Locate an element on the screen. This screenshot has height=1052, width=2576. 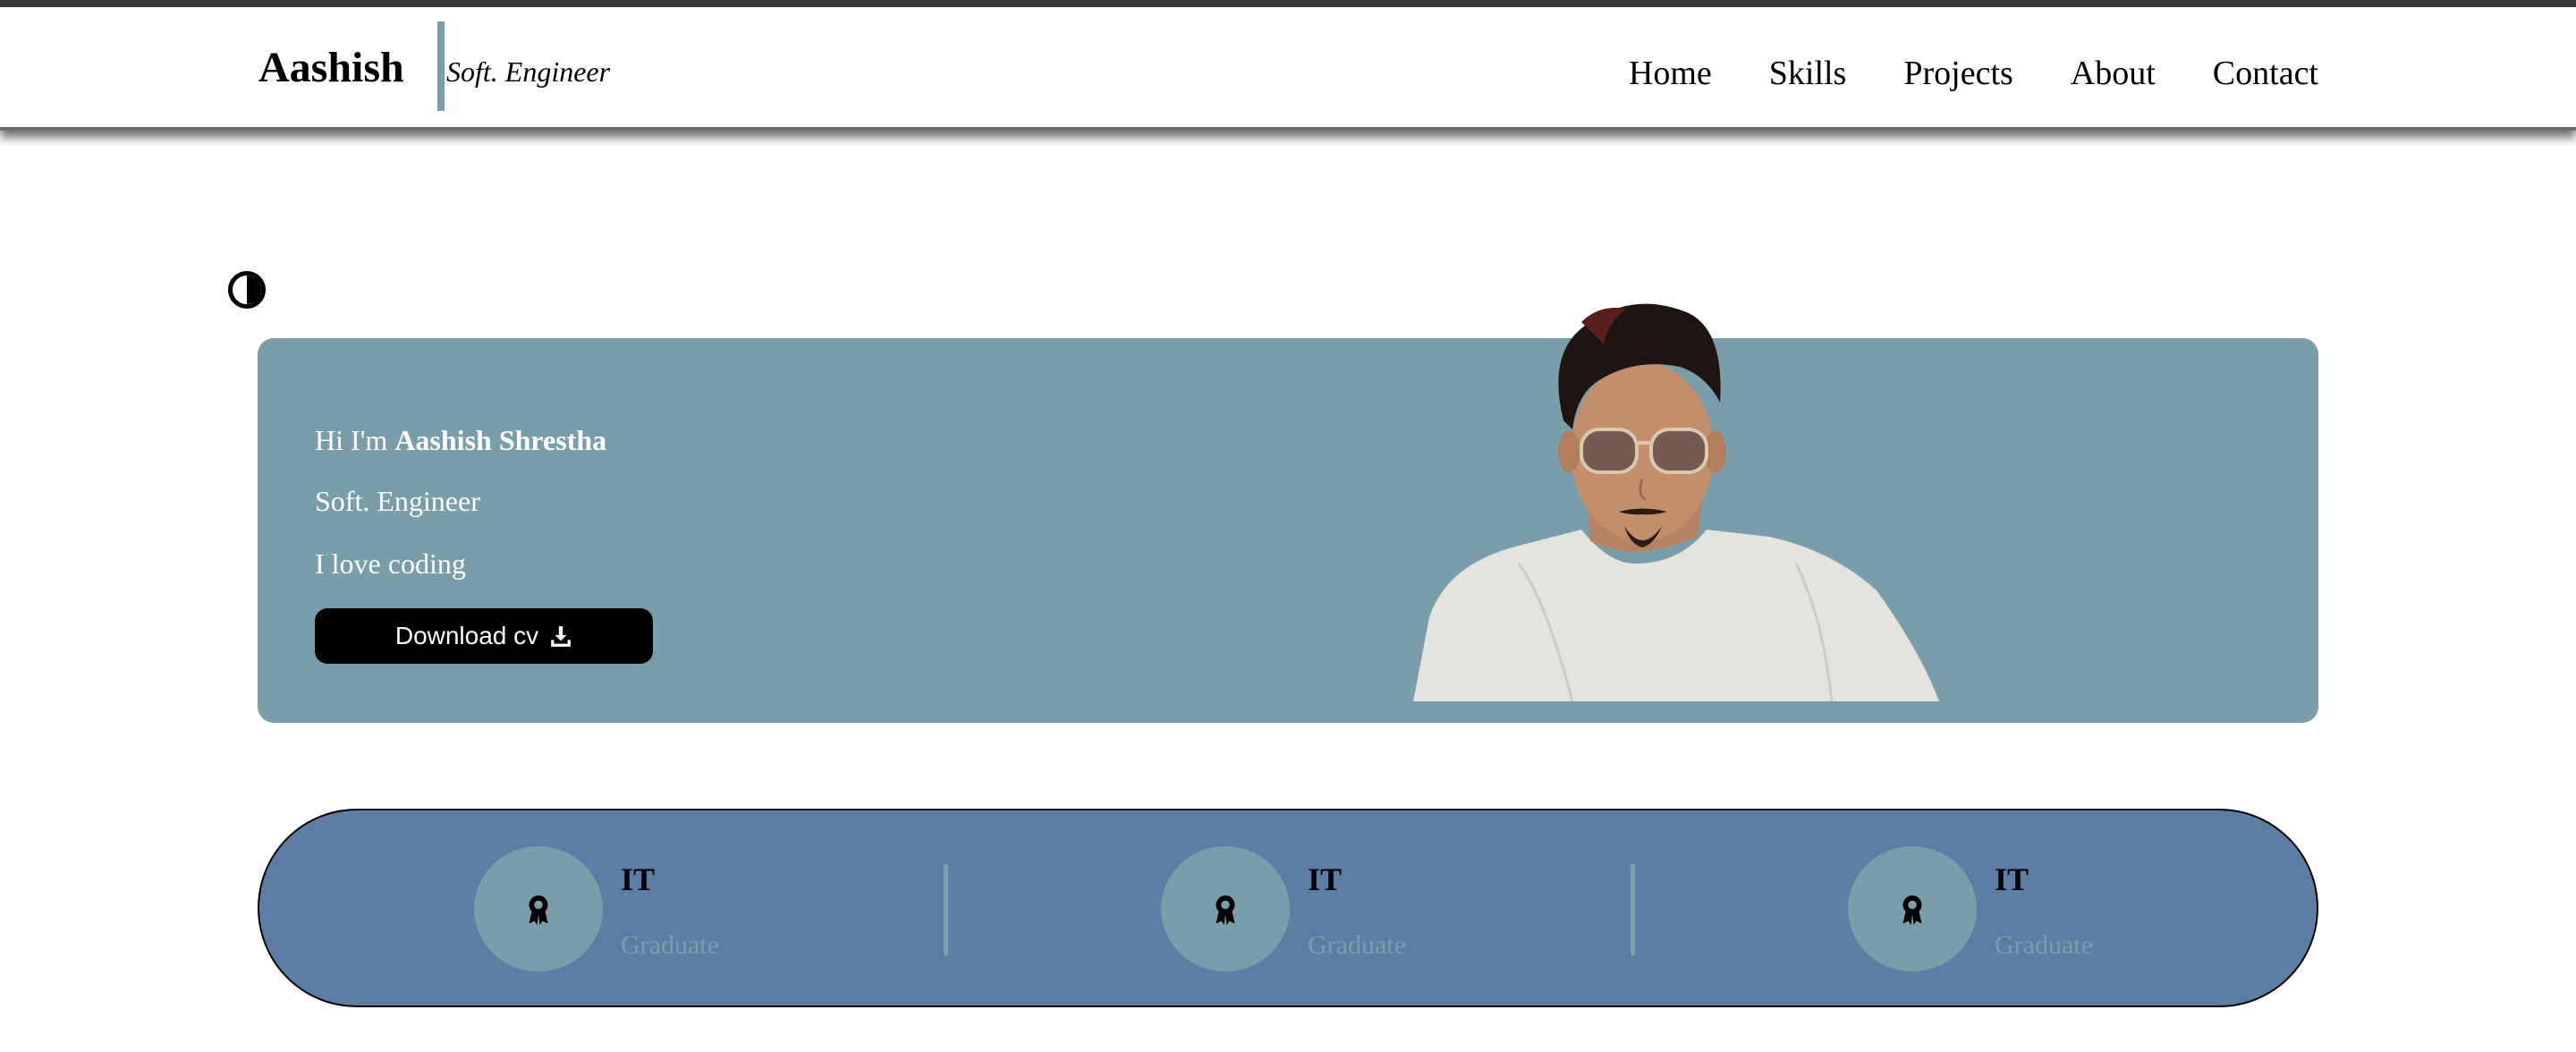
brand-tagline: Soft. Engineer is located at coordinates (528, 71).